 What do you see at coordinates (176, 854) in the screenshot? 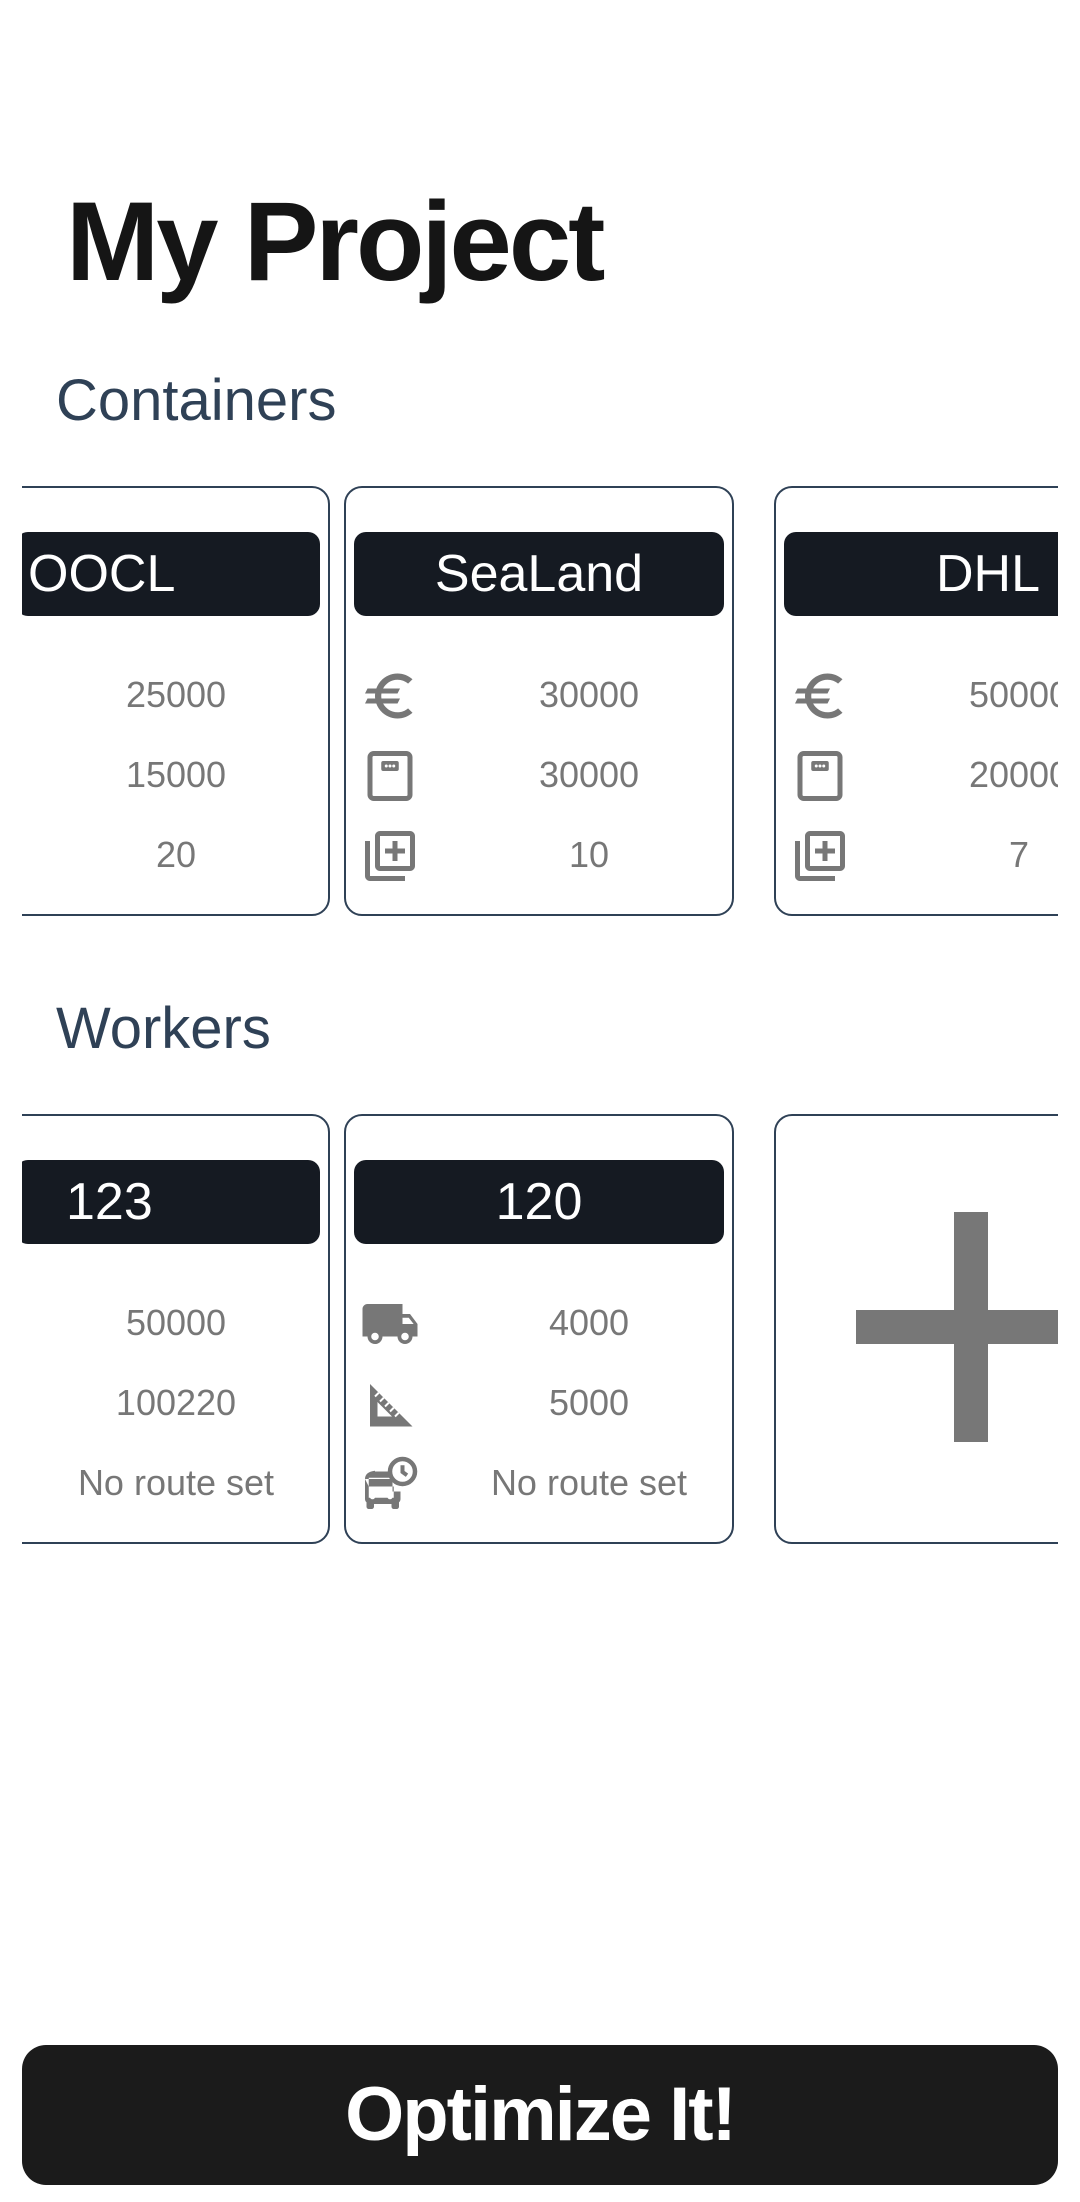
I see `container-count-value: 20` at bounding box center [176, 854].